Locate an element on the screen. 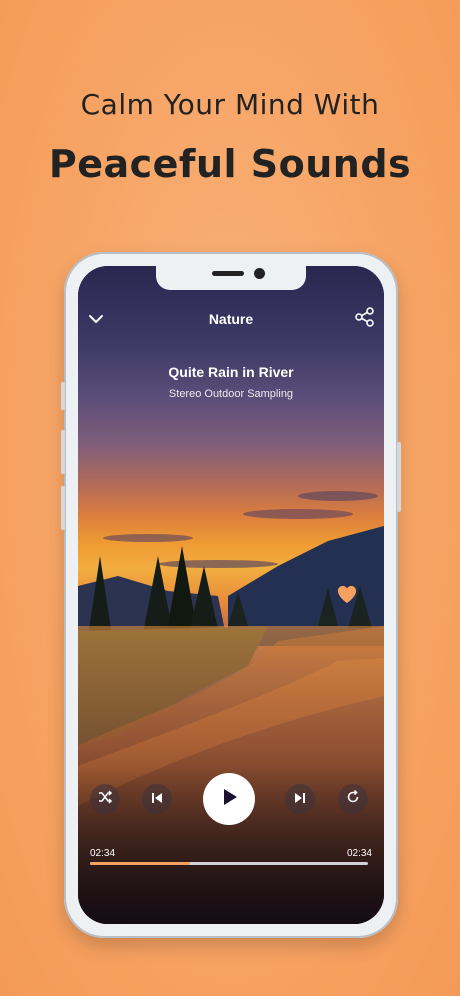 Image resolution: width=460 pixels, height=996 pixels. repeat-button is located at coordinates (353, 799).